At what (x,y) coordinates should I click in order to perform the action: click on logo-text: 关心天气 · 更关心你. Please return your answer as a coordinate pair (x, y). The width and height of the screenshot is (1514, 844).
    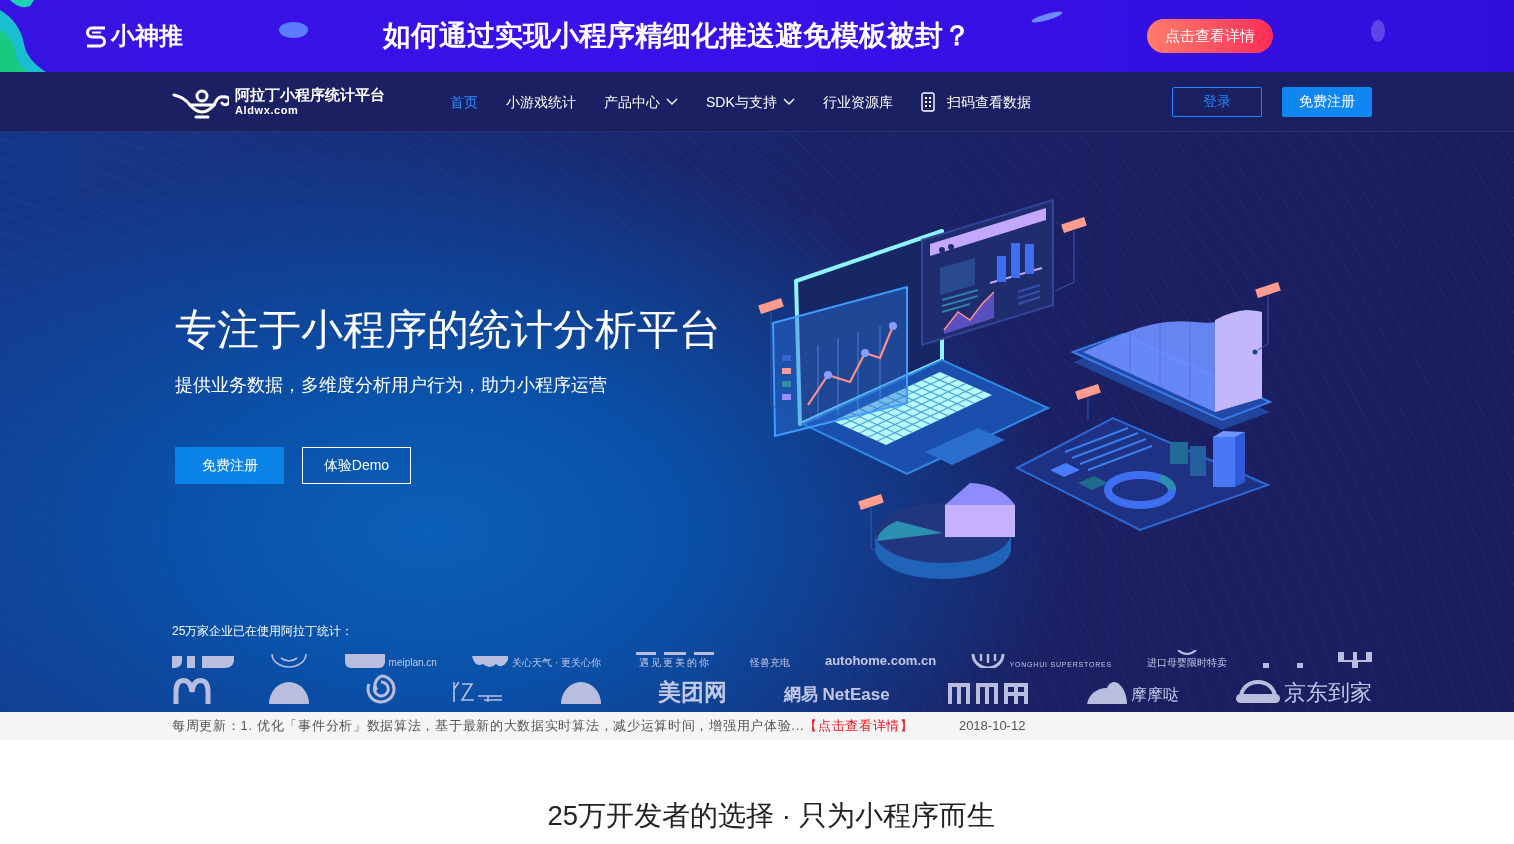
    Looking at the image, I should click on (557, 662).